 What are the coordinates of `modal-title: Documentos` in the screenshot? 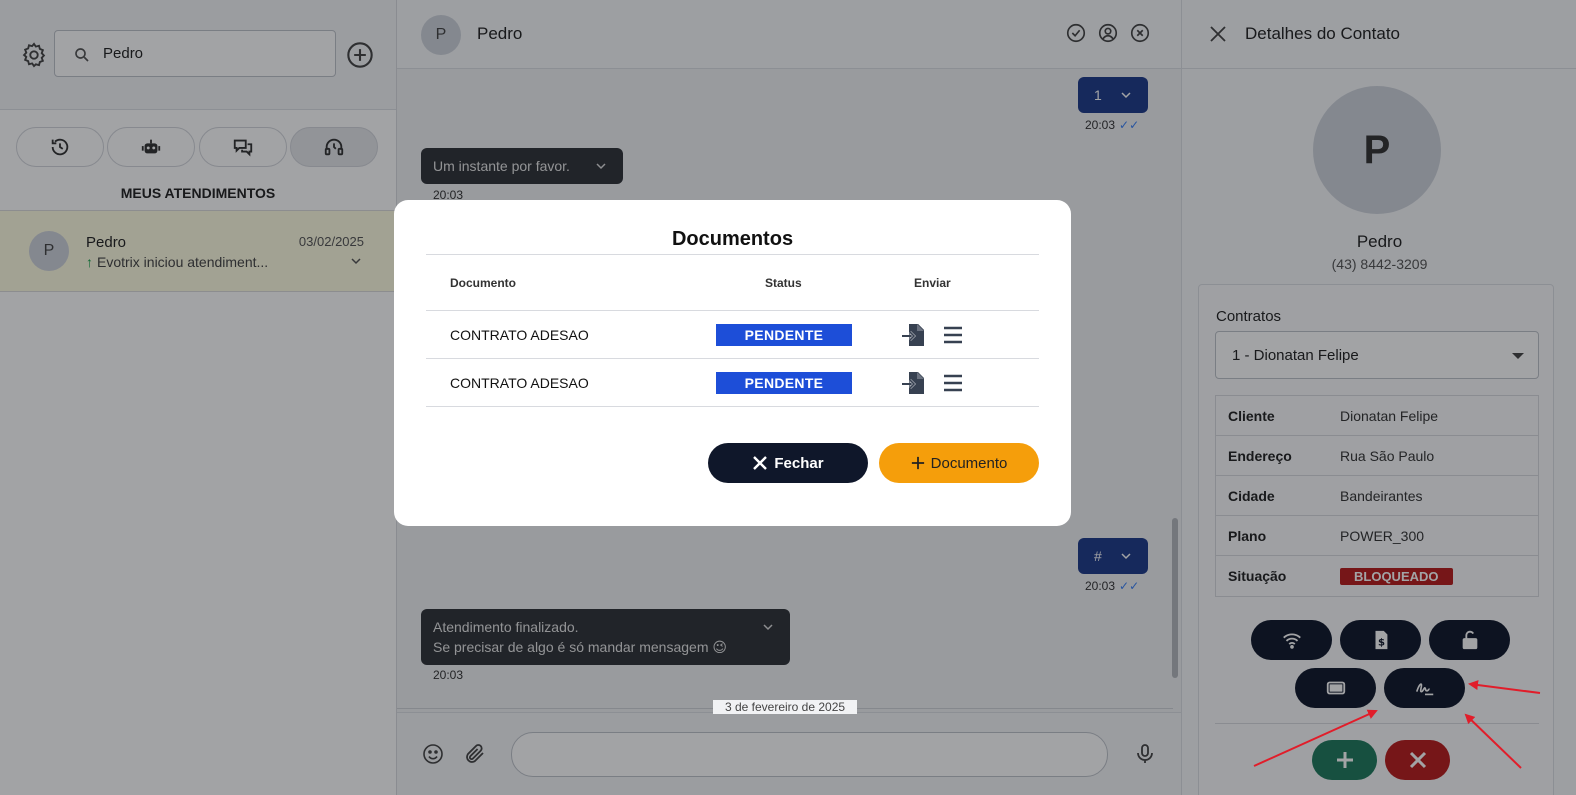 It's located at (732, 239).